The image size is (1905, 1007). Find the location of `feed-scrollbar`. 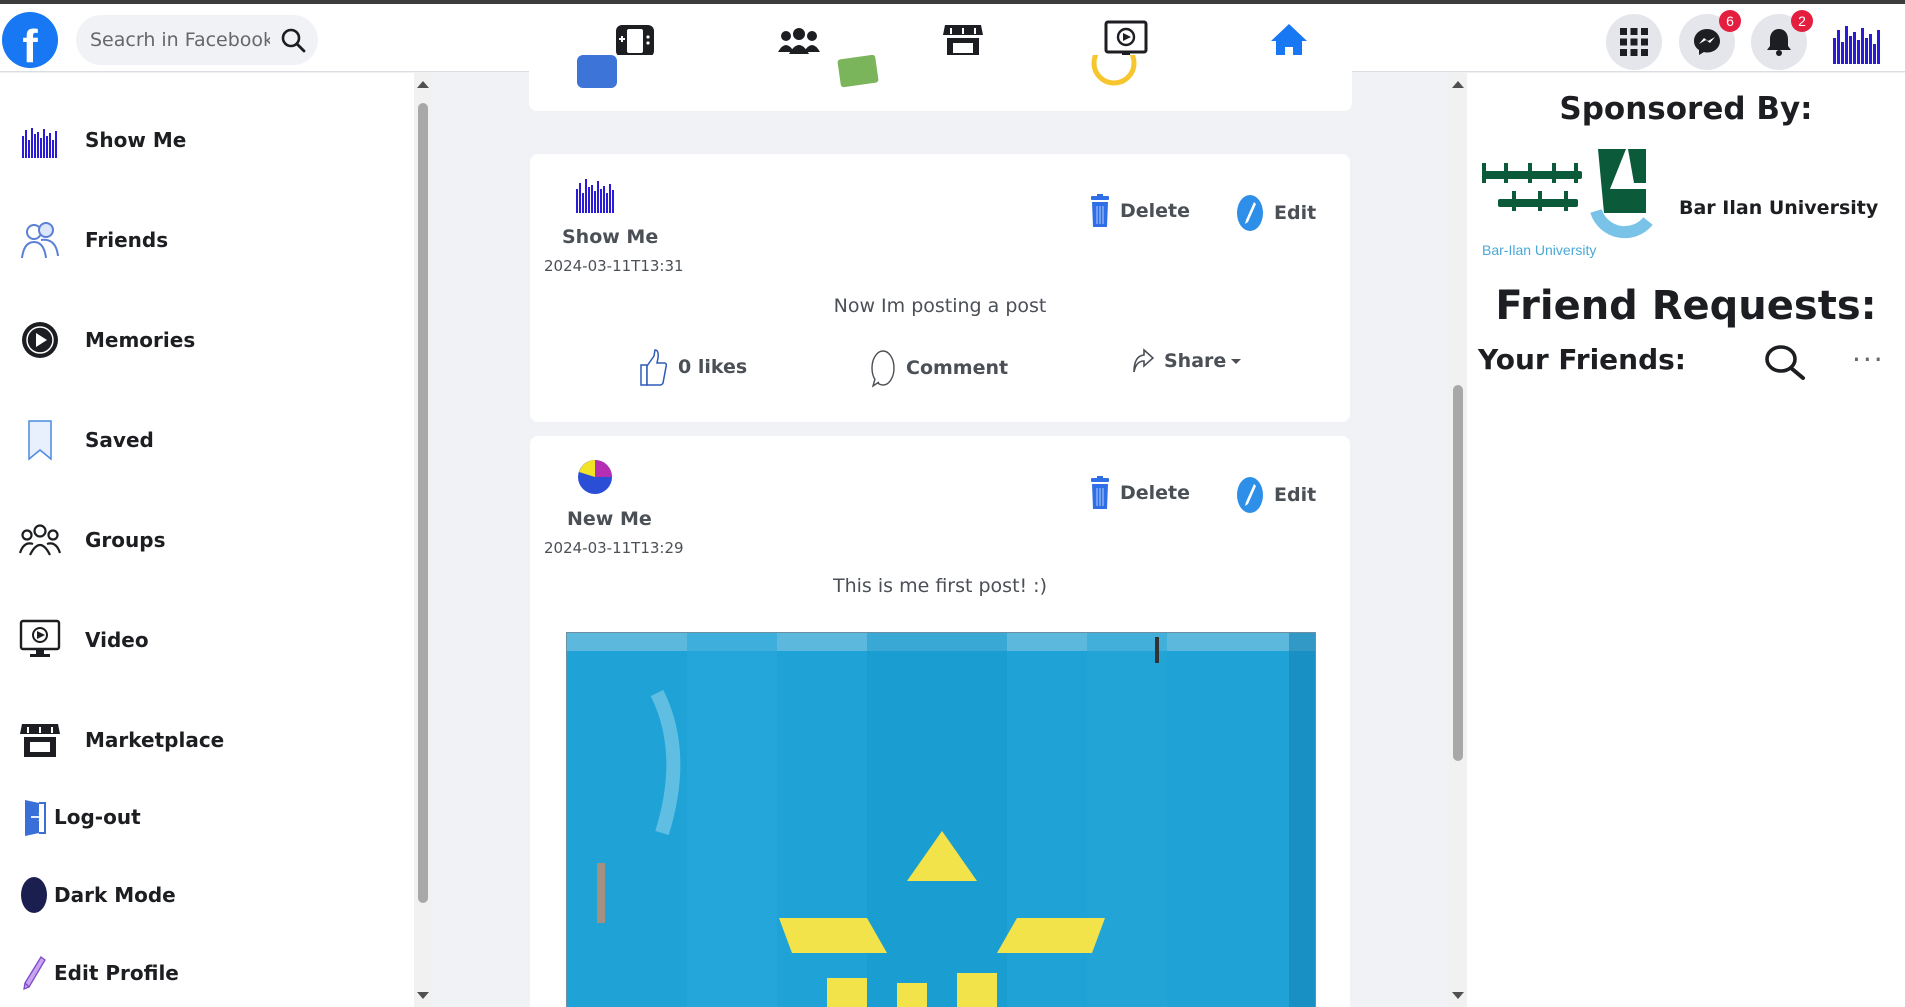

feed-scrollbar is located at coordinates (1458, 540).